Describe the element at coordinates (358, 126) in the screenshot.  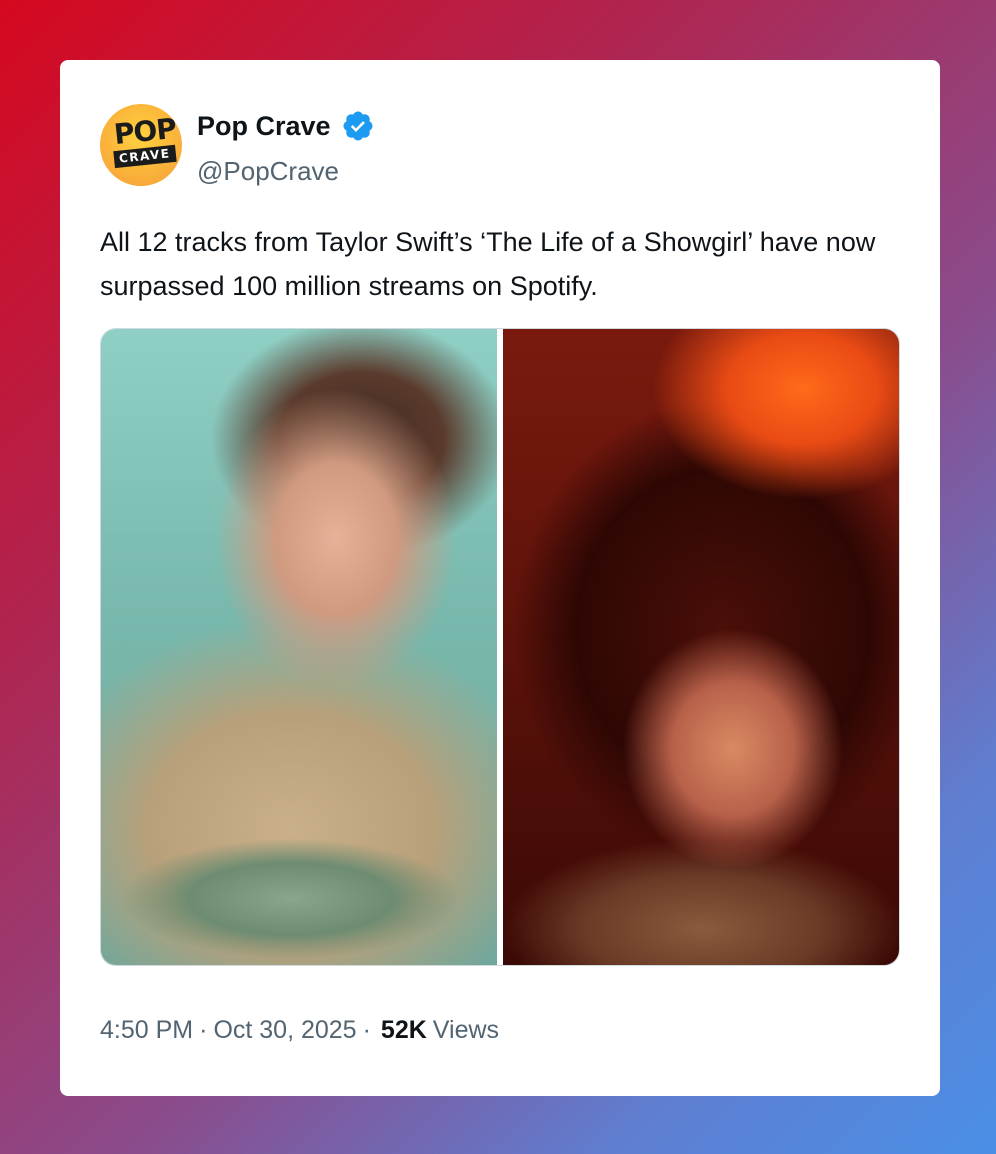
I see `verified-check-icon` at that location.